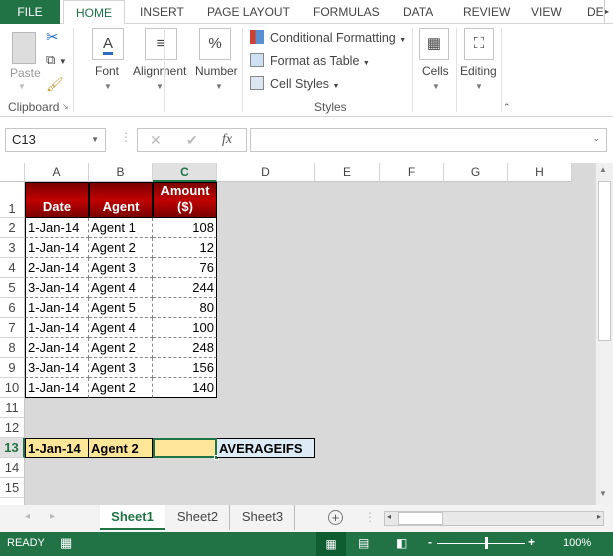  I want to click on row-header-9: 9, so click(12, 368).